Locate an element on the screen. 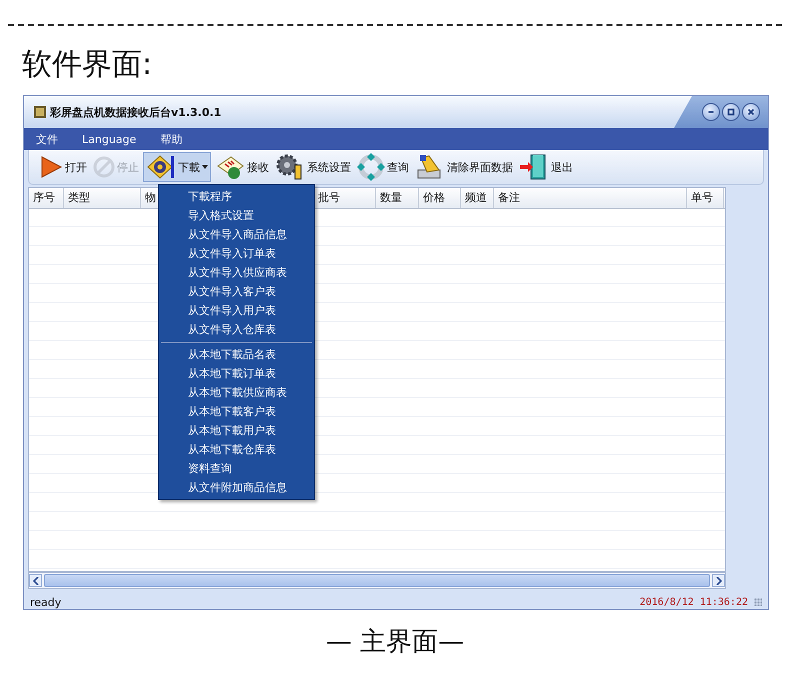 Image resolution: width=790 pixels, height=673 pixels. scroll-thumb is located at coordinates (377, 580).